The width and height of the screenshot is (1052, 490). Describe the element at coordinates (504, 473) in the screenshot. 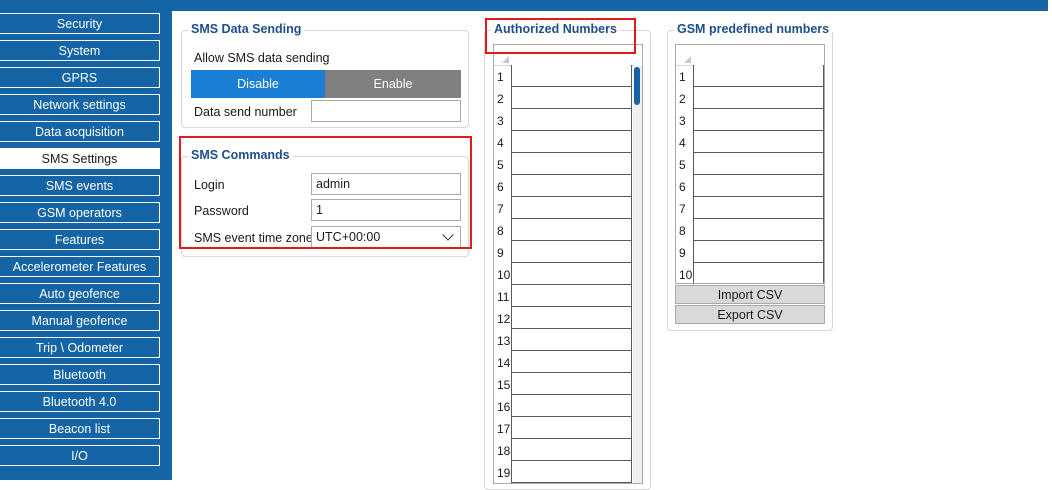

I see `row-number: 19` at that location.